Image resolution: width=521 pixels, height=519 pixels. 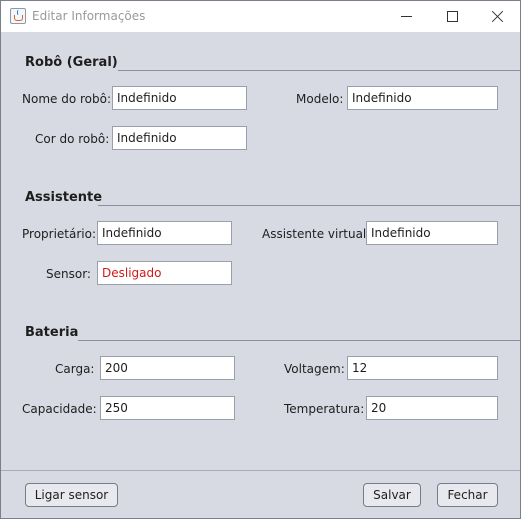 I want to click on maximize-icon, so click(x=452, y=16).